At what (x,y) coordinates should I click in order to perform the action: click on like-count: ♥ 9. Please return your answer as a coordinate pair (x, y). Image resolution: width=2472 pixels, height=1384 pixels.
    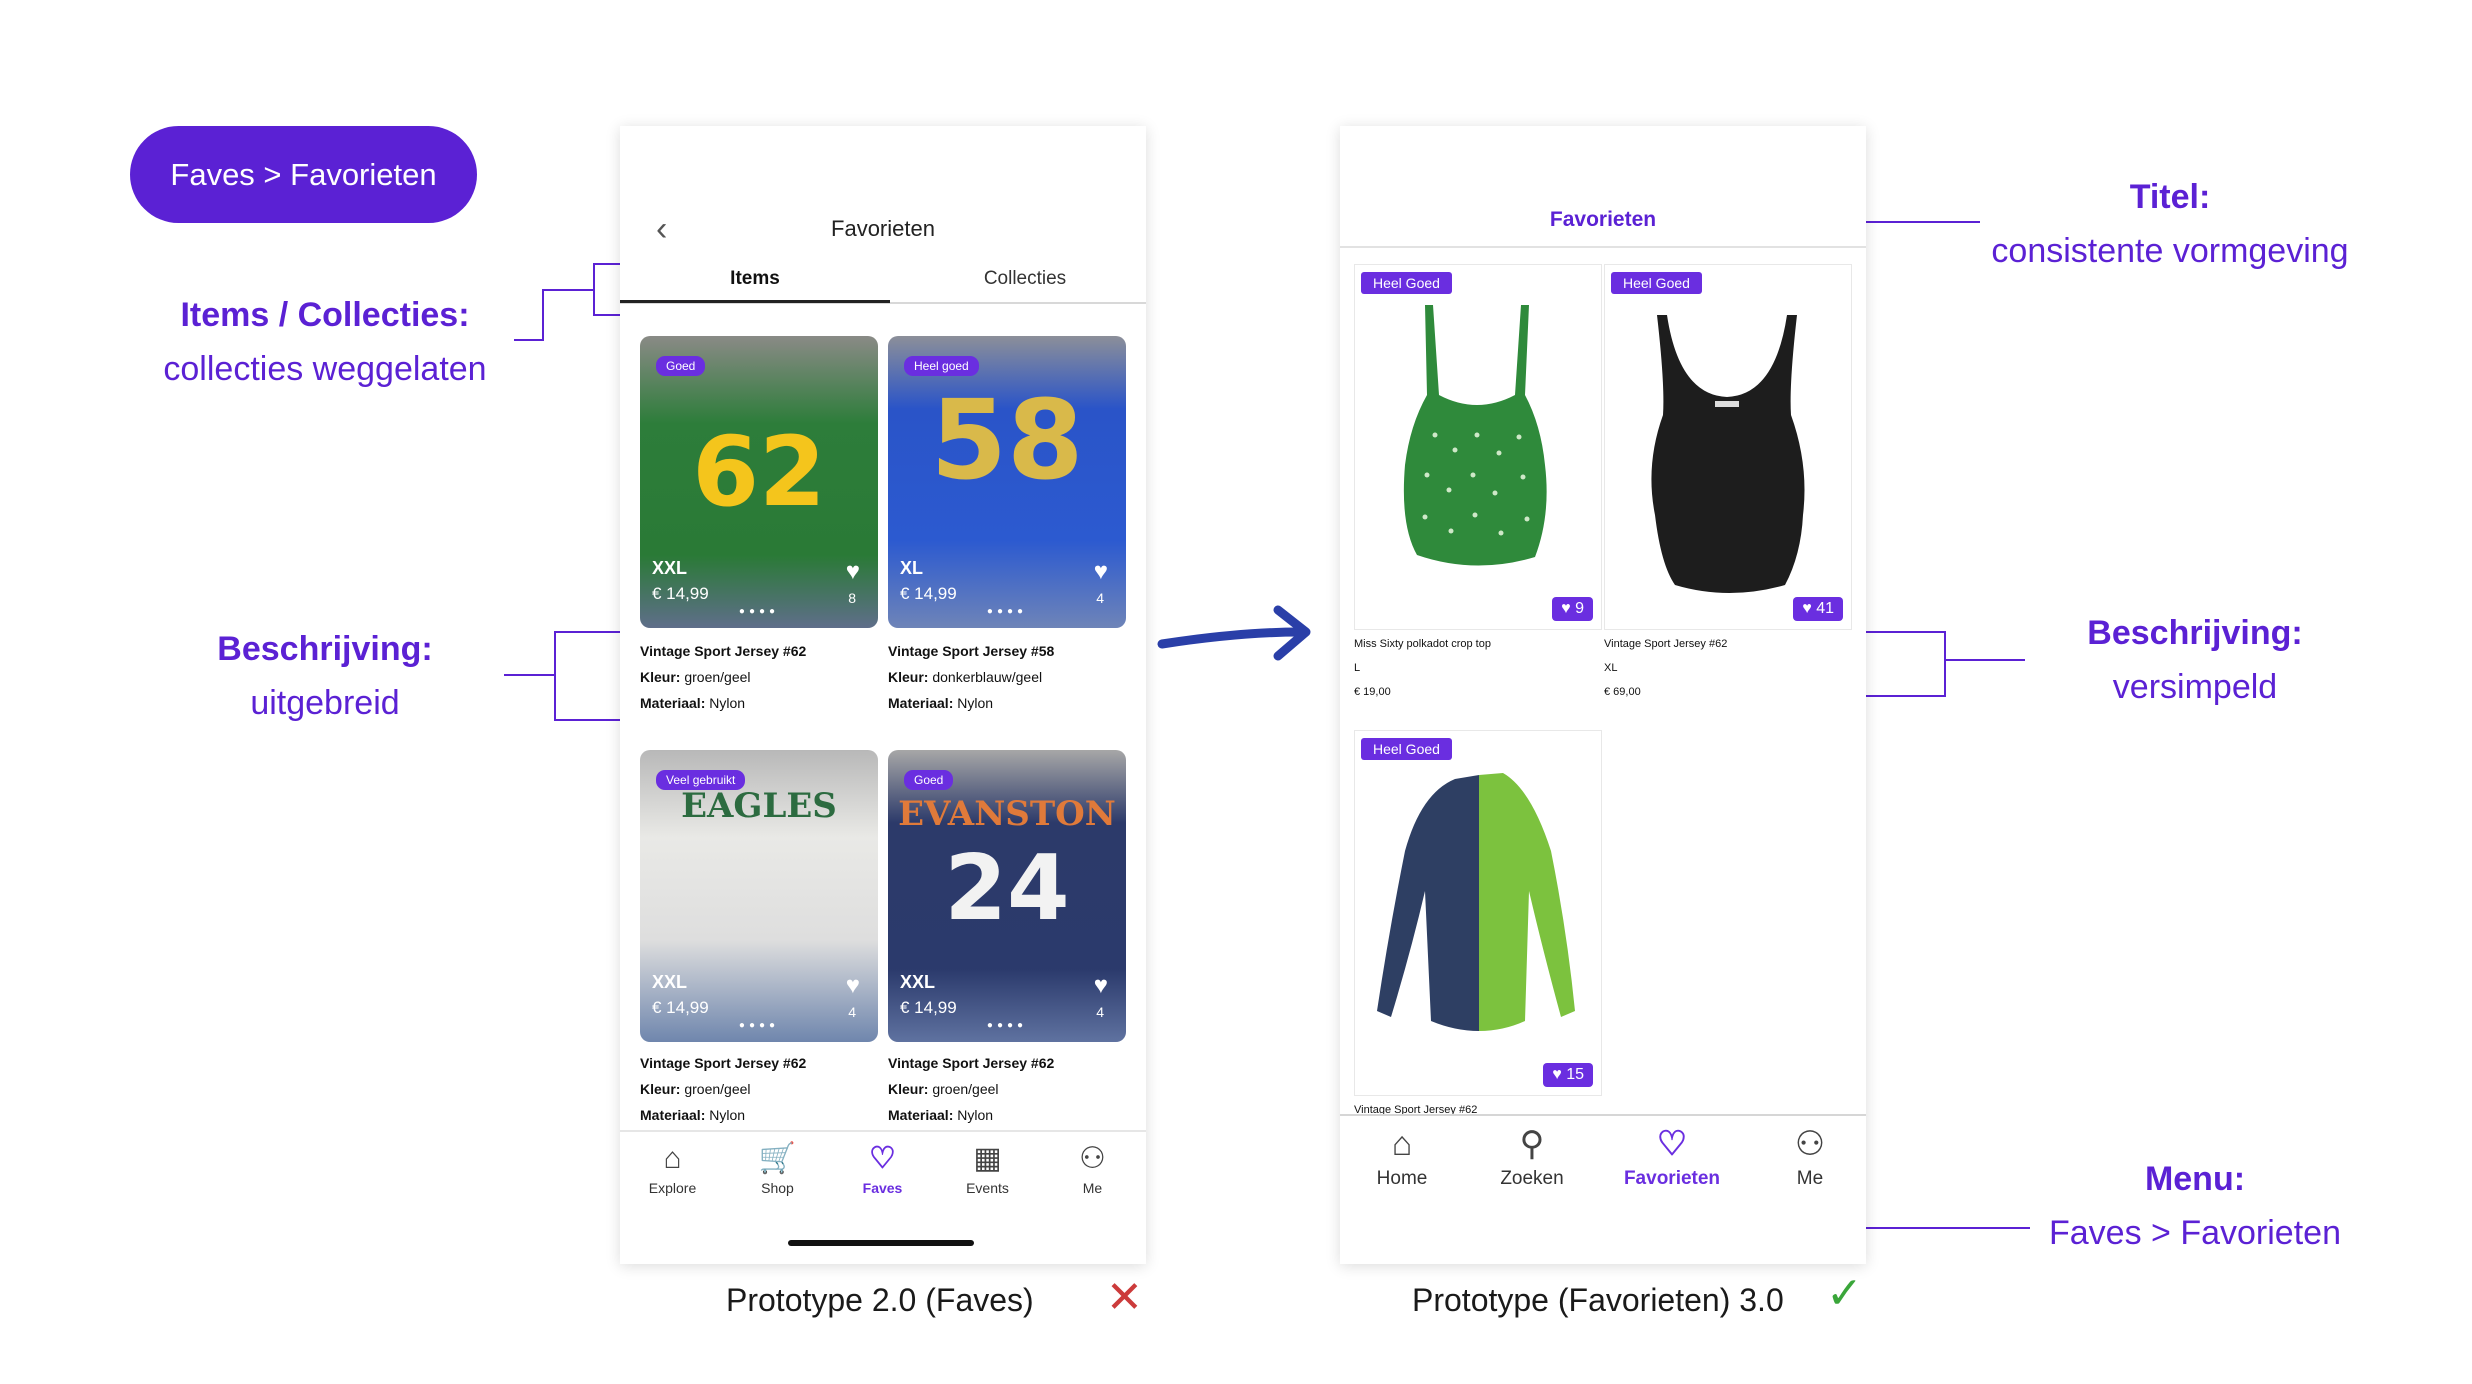
    Looking at the image, I should click on (1572, 609).